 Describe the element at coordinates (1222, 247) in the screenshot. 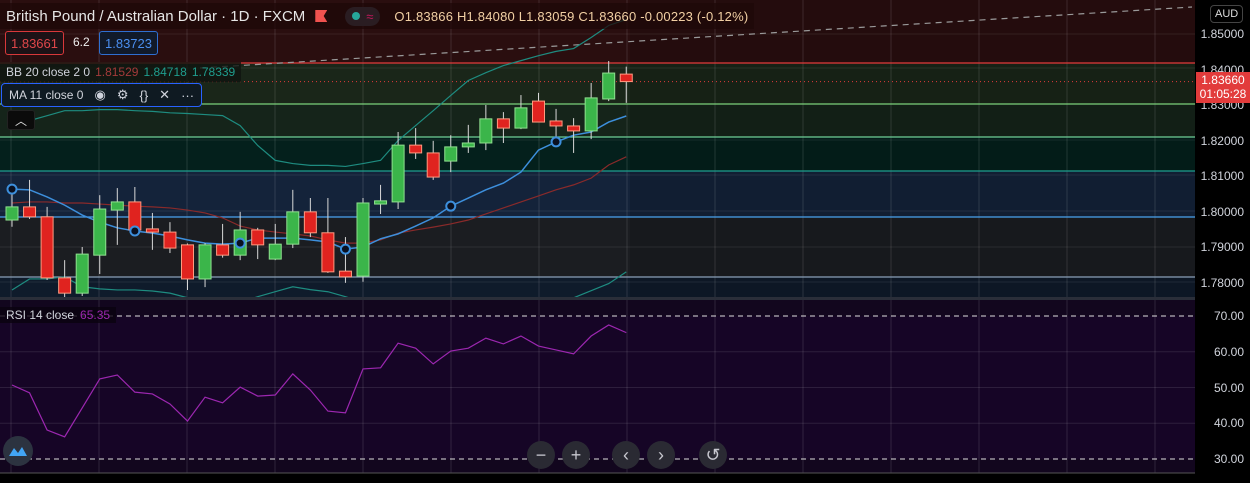

I see `price-tick-label: 1.79000` at that location.